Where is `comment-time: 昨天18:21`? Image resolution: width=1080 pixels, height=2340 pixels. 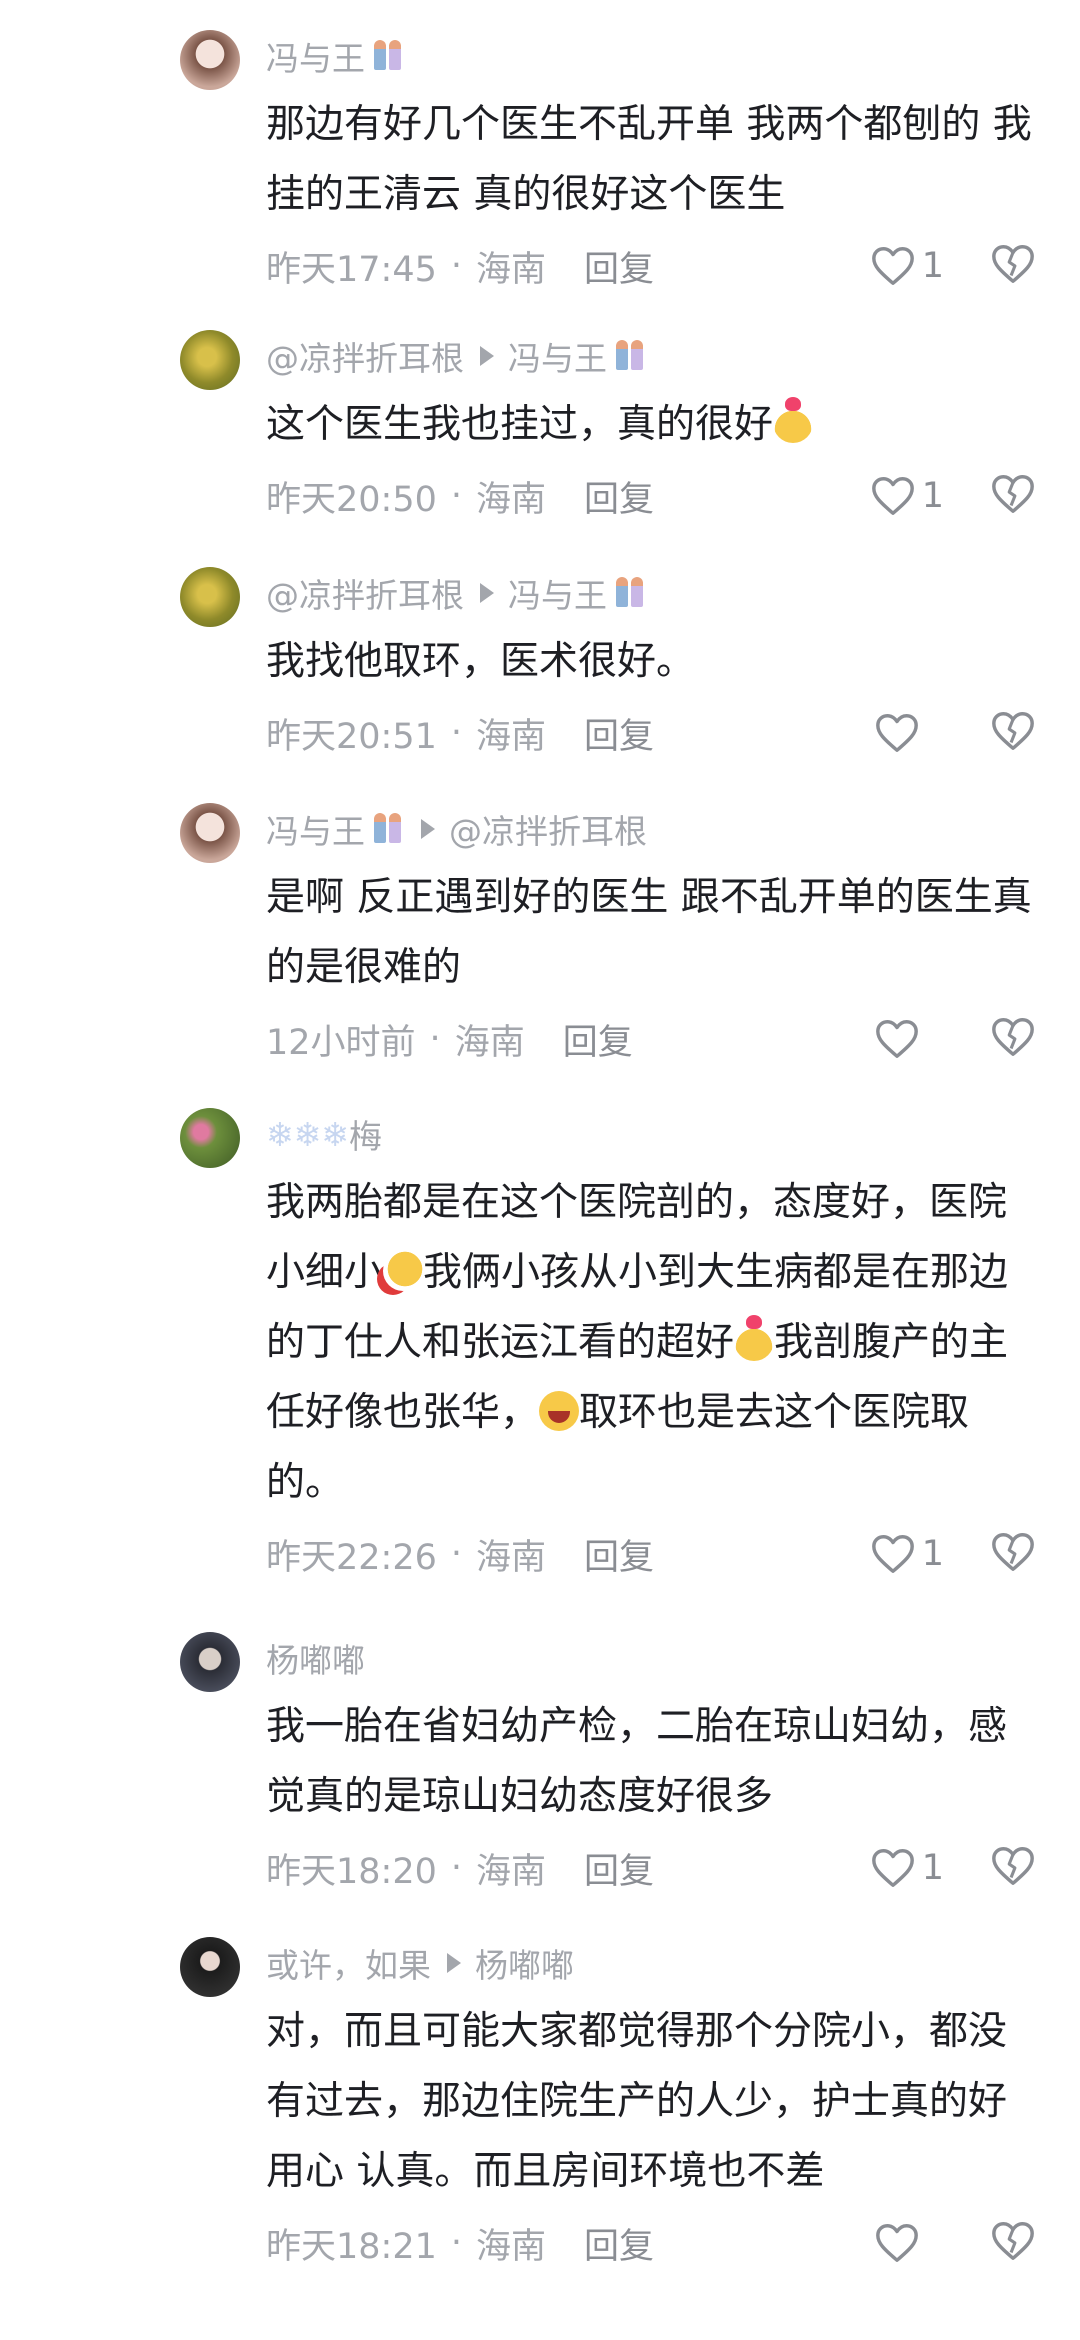
comment-time: 昨天18:21 is located at coordinates (351, 2246).